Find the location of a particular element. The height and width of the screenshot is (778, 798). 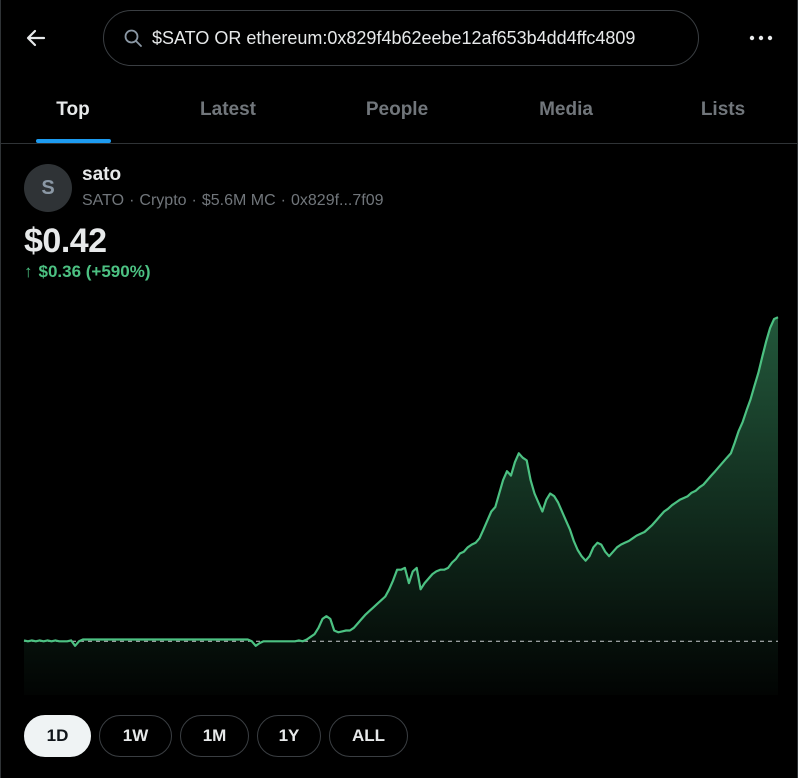

tab-top: Top is located at coordinates (73, 109).